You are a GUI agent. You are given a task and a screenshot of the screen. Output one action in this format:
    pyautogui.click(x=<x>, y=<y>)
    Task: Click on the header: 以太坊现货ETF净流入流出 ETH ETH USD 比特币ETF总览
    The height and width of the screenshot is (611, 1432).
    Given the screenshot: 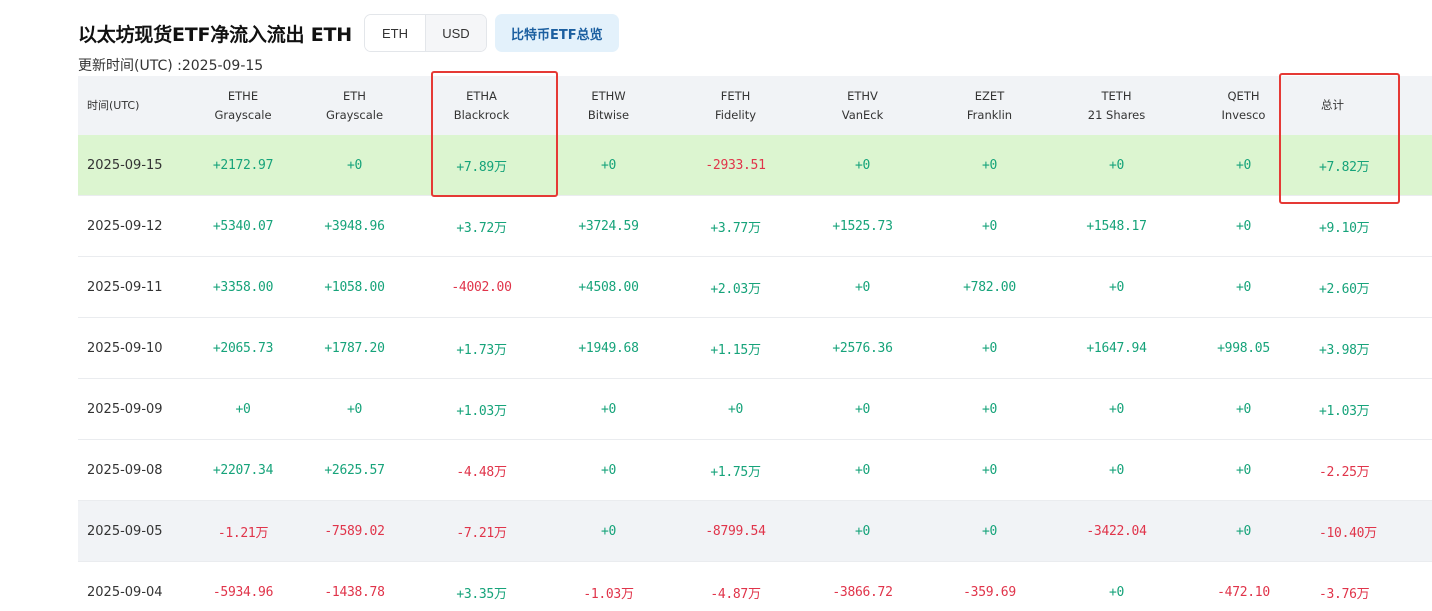 What is the action you would take?
    pyautogui.click(x=348, y=33)
    